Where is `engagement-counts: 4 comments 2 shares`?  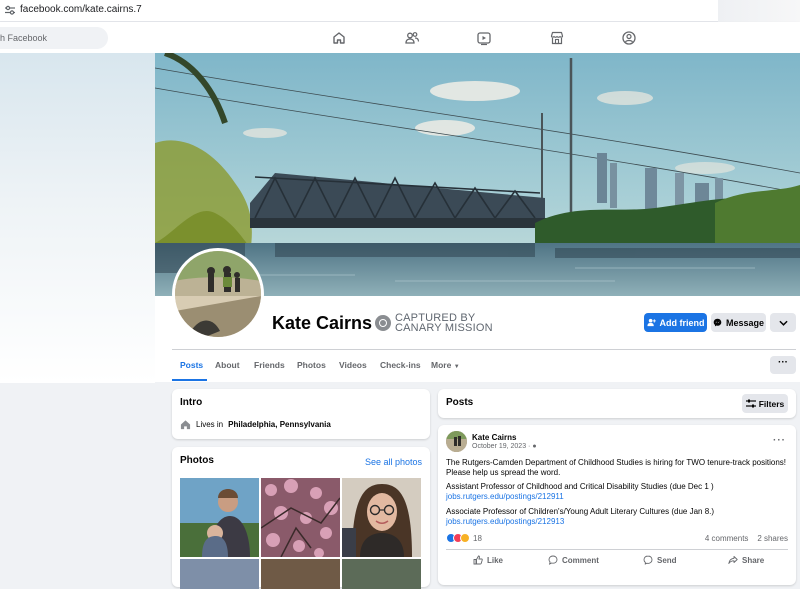
engagement-counts: 4 comments 2 shares is located at coordinates (746, 538).